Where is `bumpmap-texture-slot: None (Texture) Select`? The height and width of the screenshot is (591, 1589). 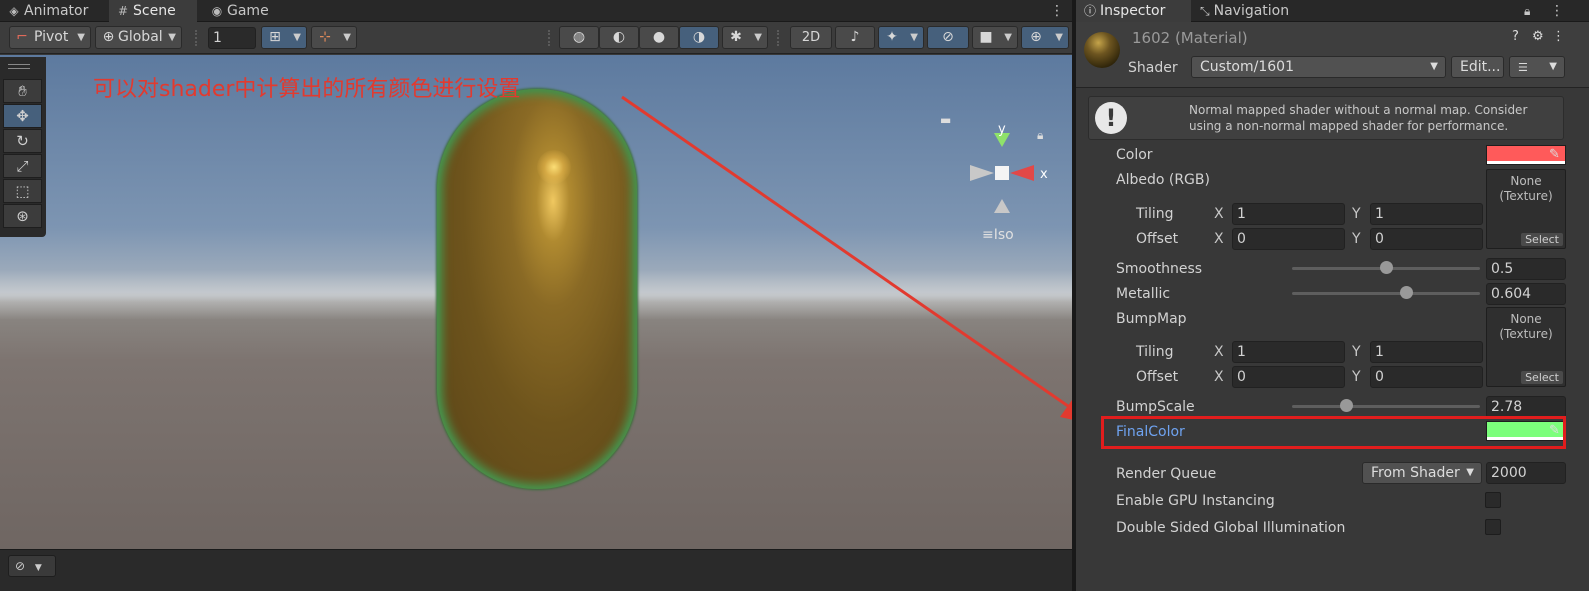
bumpmap-texture-slot: None (Texture) Select is located at coordinates (1526, 347).